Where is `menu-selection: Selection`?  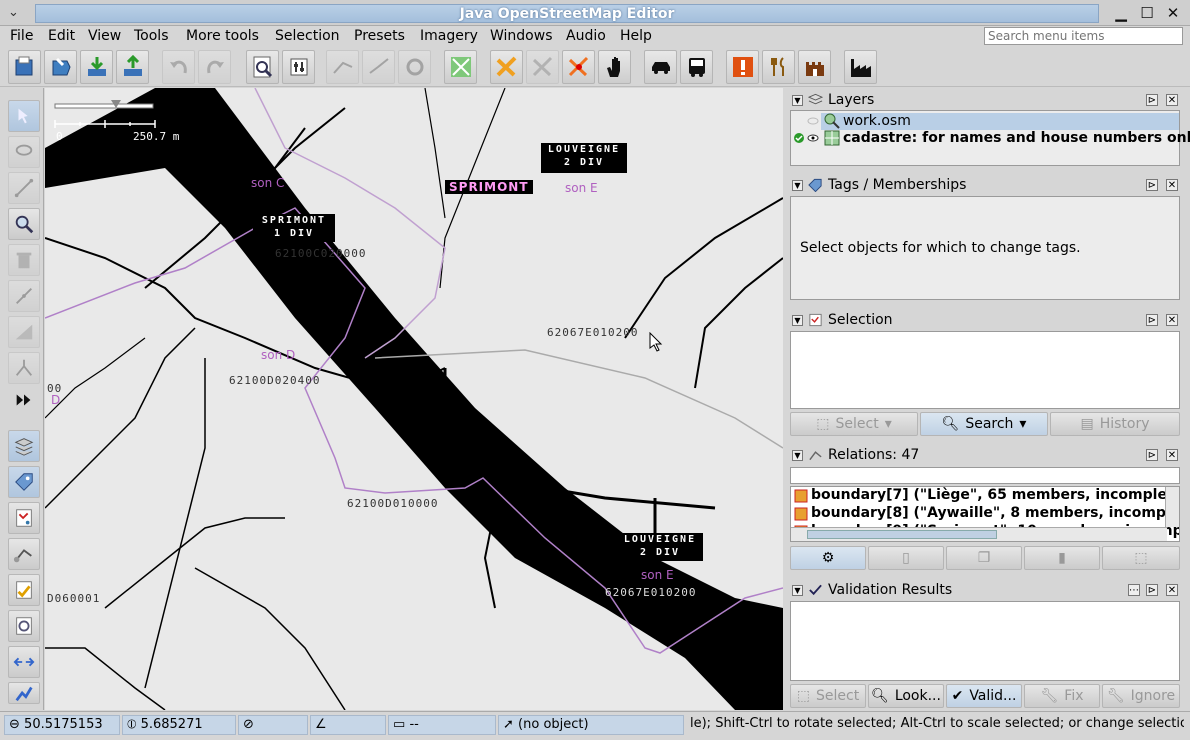
menu-selection: Selection is located at coordinates (307, 36).